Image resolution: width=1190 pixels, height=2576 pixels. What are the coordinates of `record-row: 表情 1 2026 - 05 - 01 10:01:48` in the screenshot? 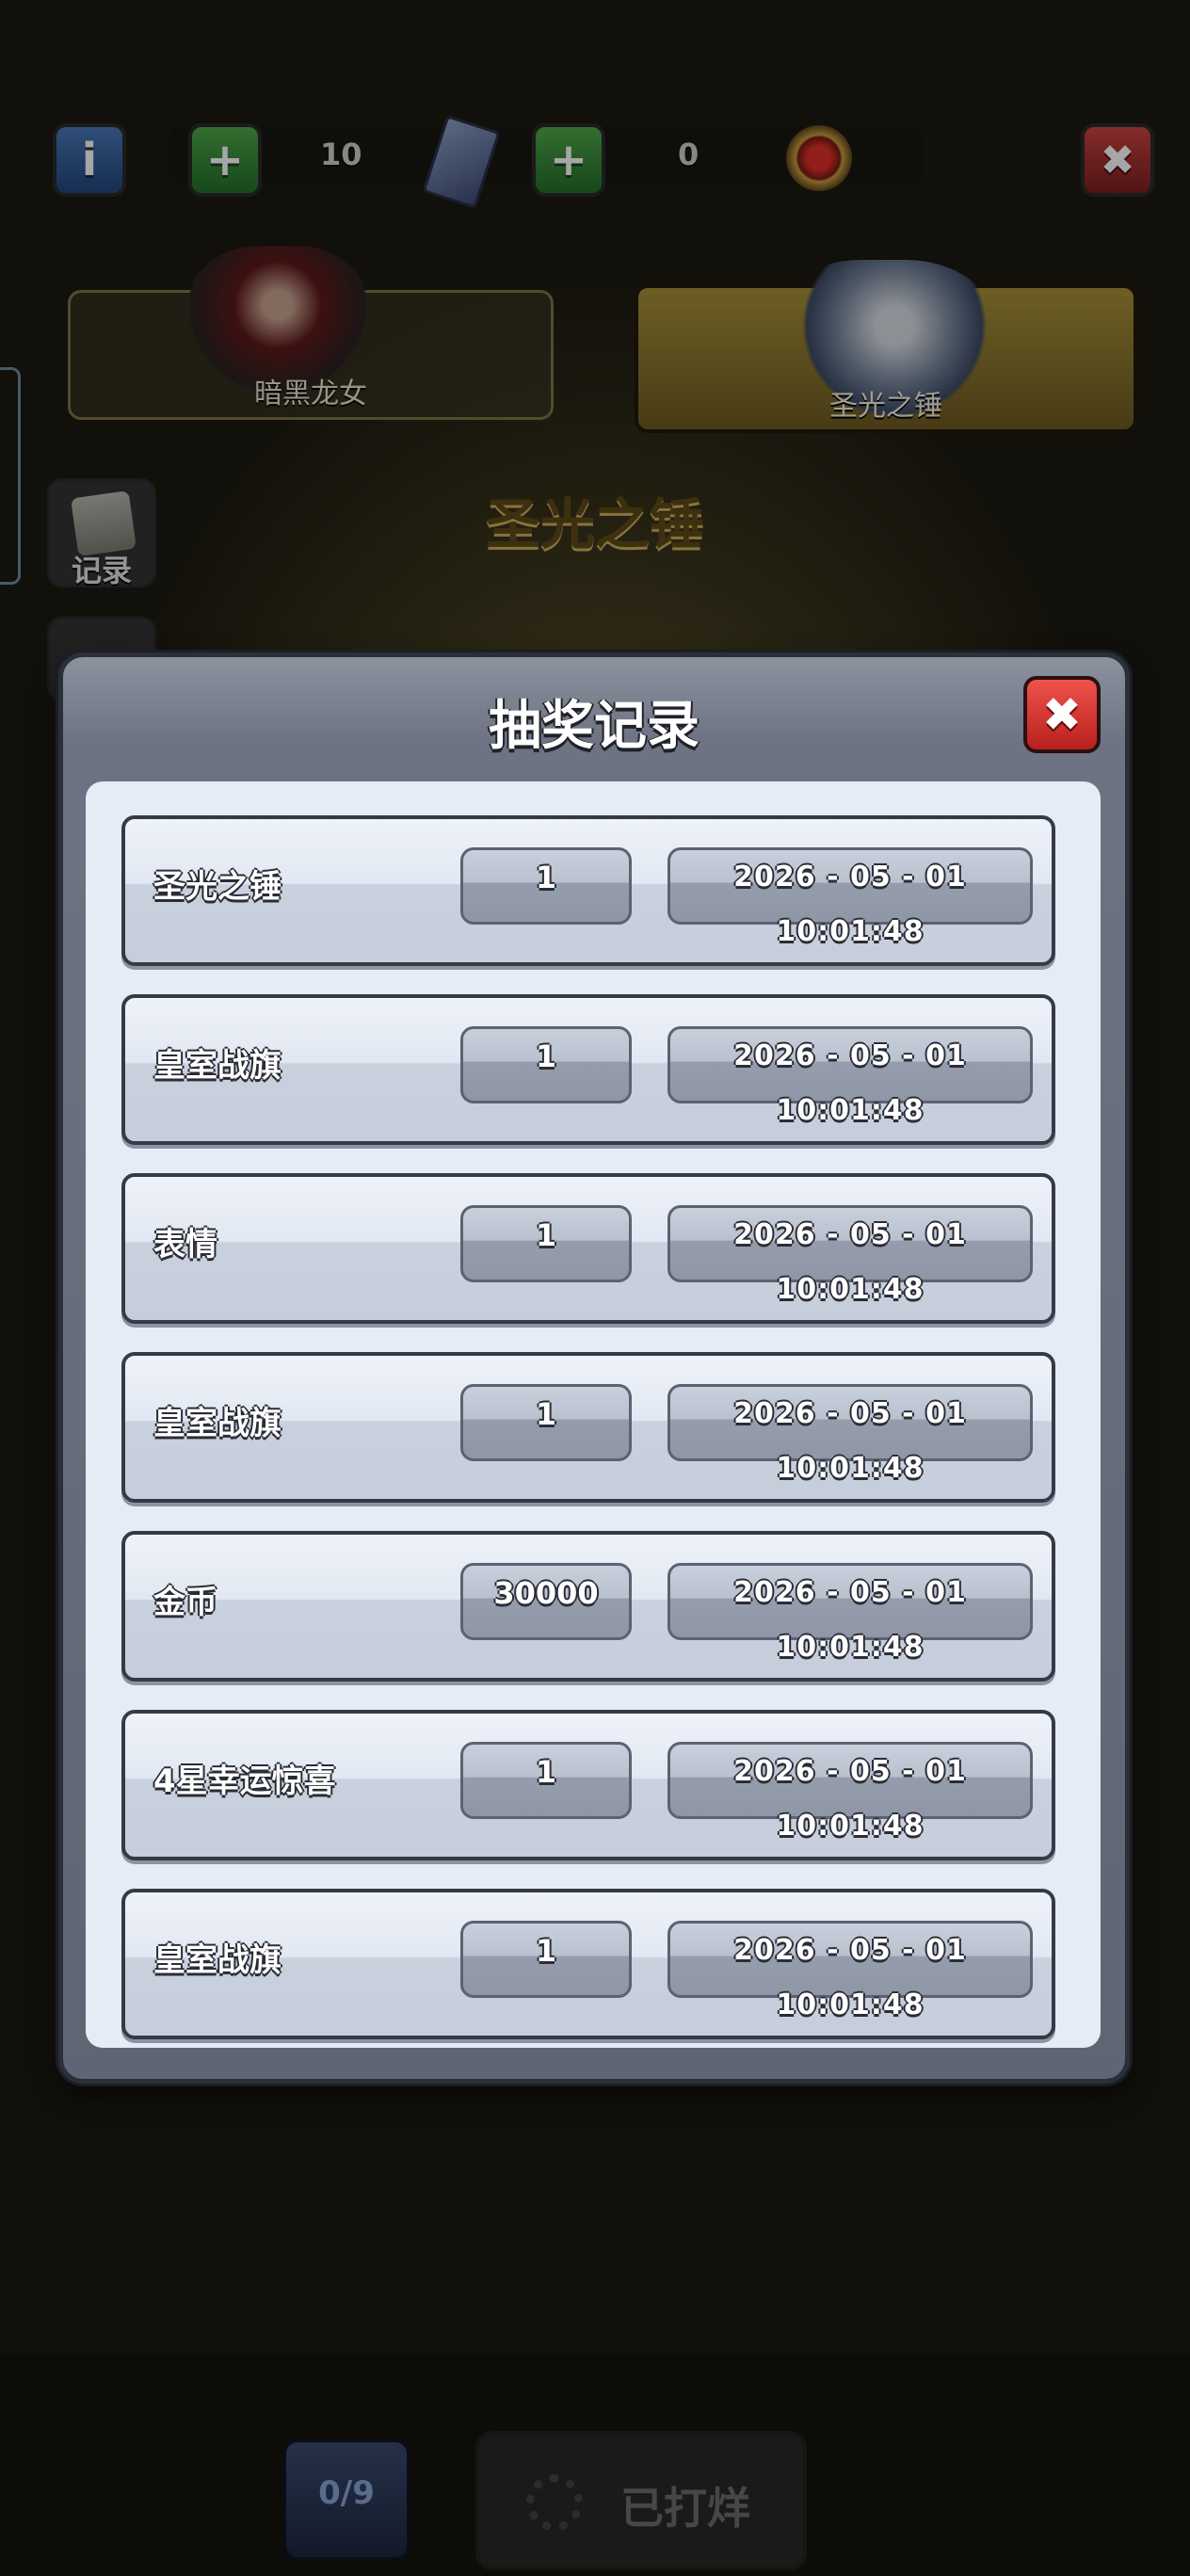 It's located at (588, 1248).